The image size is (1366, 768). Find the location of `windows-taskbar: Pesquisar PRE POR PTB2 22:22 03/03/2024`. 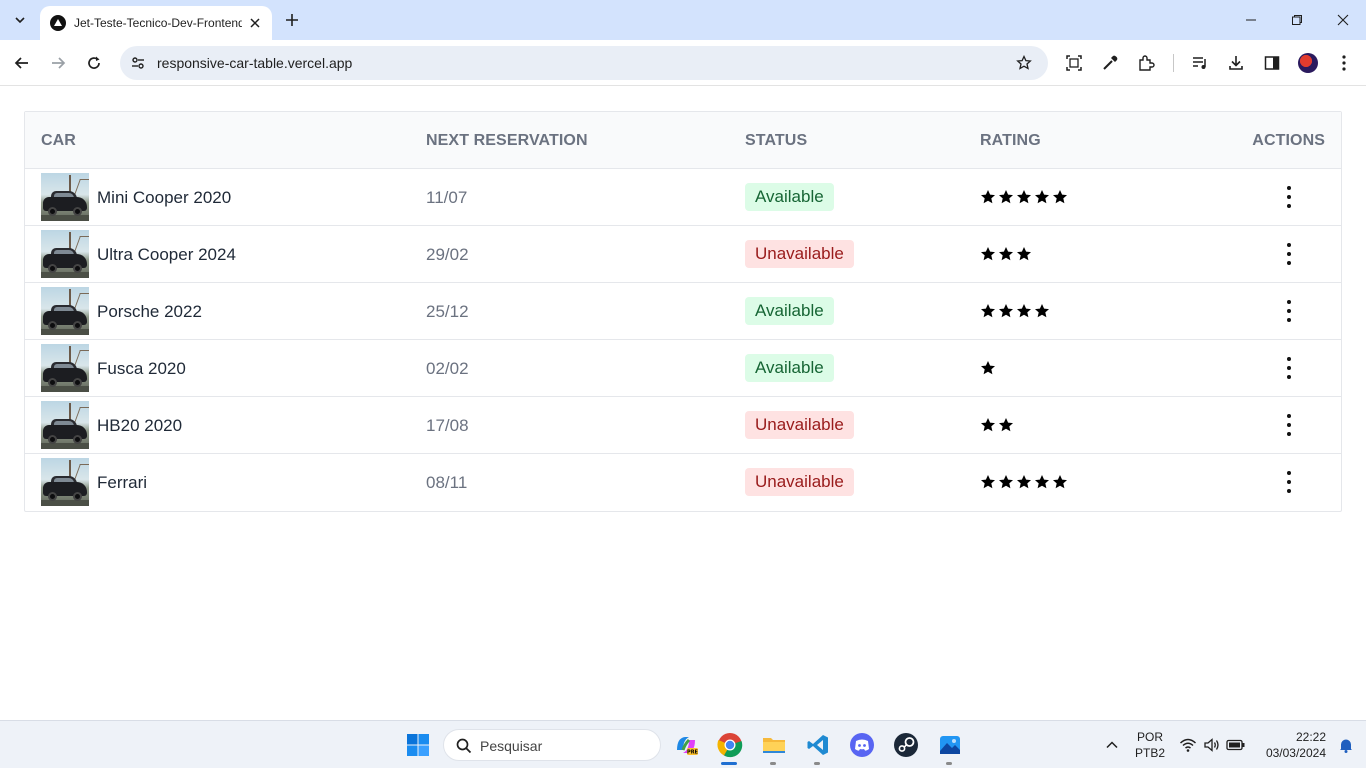

windows-taskbar: Pesquisar PRE POR PTB2 22:22 03/03/2024 is located at coordinates (683, 744).